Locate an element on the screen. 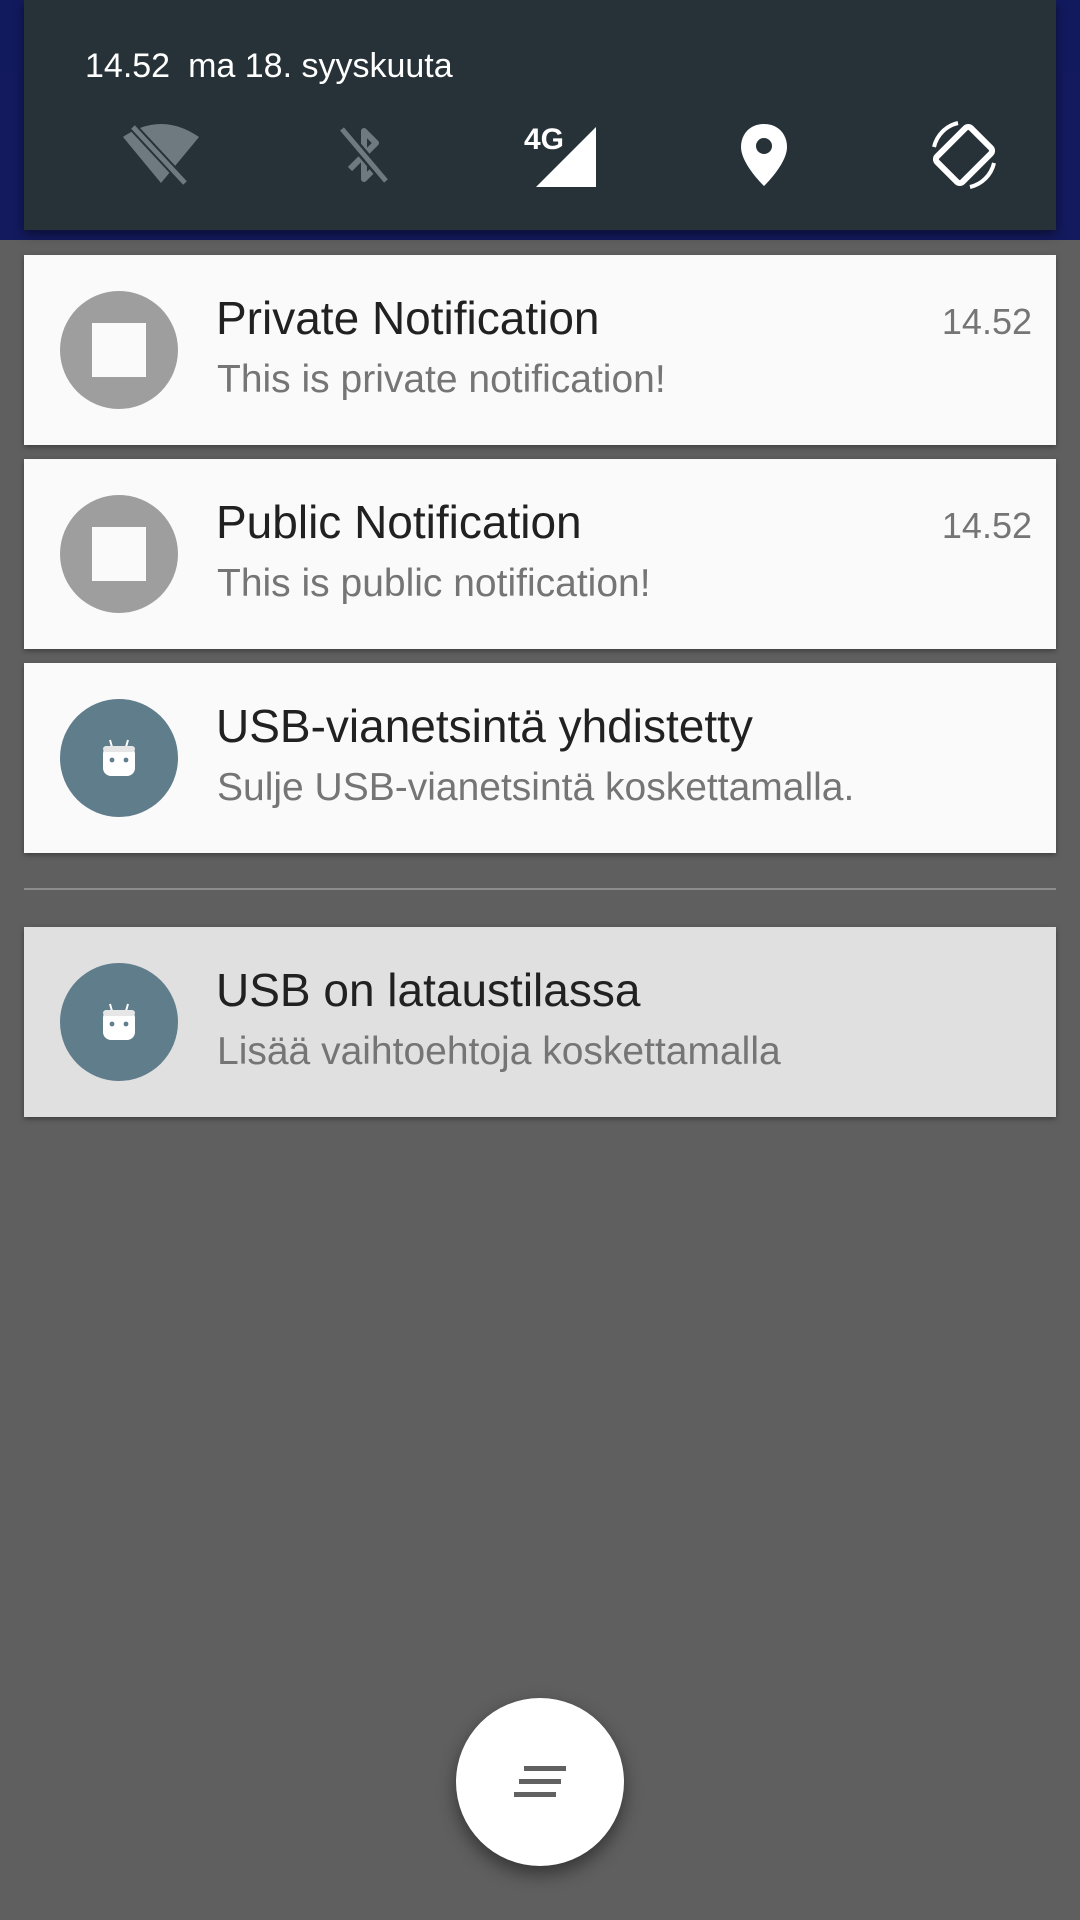 This screenshot has height=1920, width=1080. network-type-label: 4G is located at coordinates (544, 139).